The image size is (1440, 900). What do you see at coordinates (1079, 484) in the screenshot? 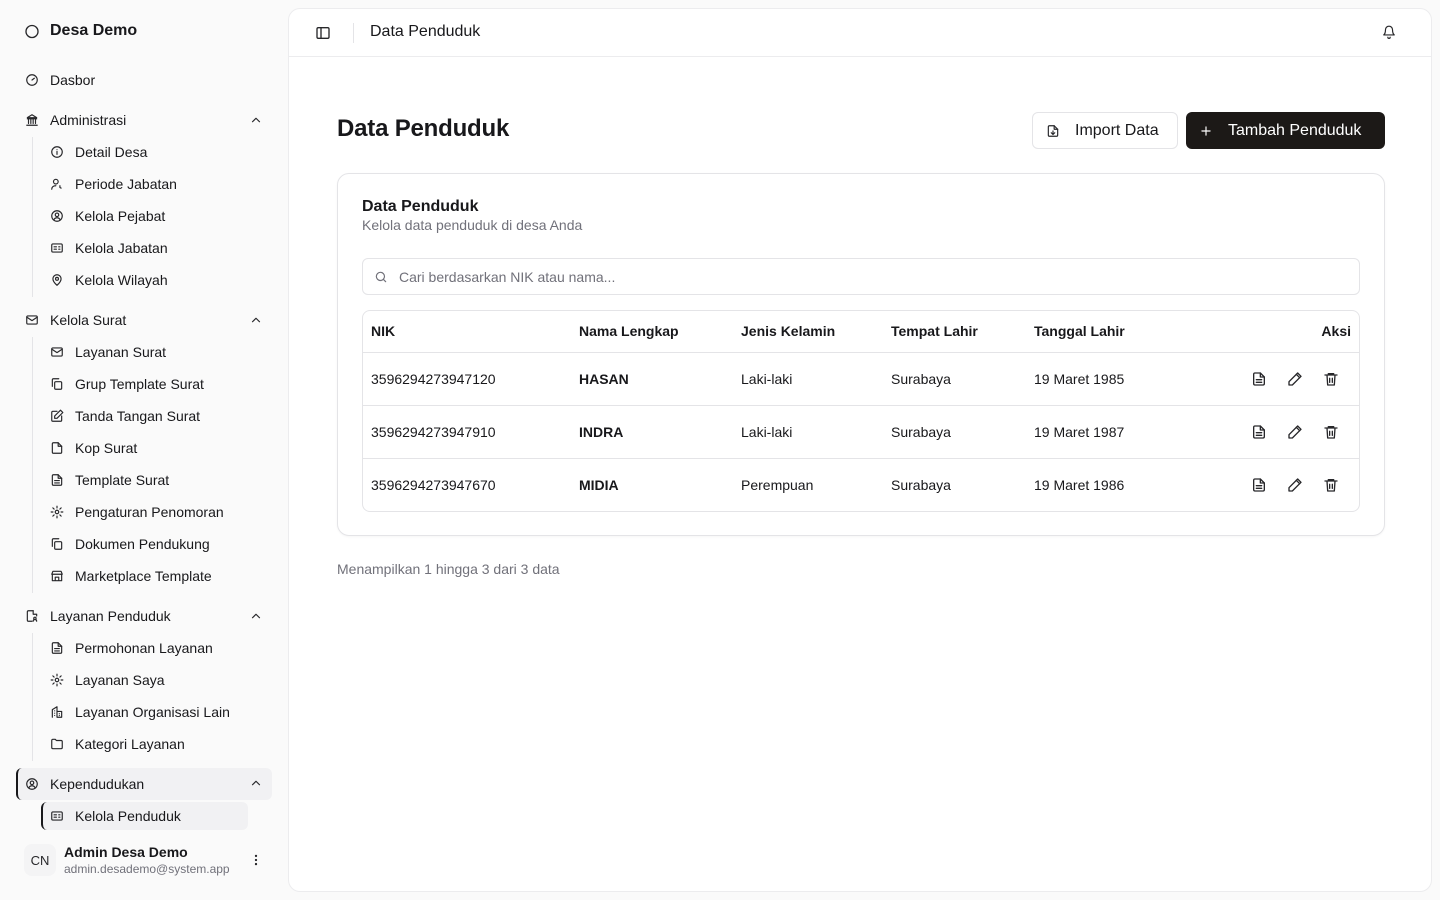
I see `cell-tanggal-lahir: 19 Maret 1986` at bounding box center [1079, 484].